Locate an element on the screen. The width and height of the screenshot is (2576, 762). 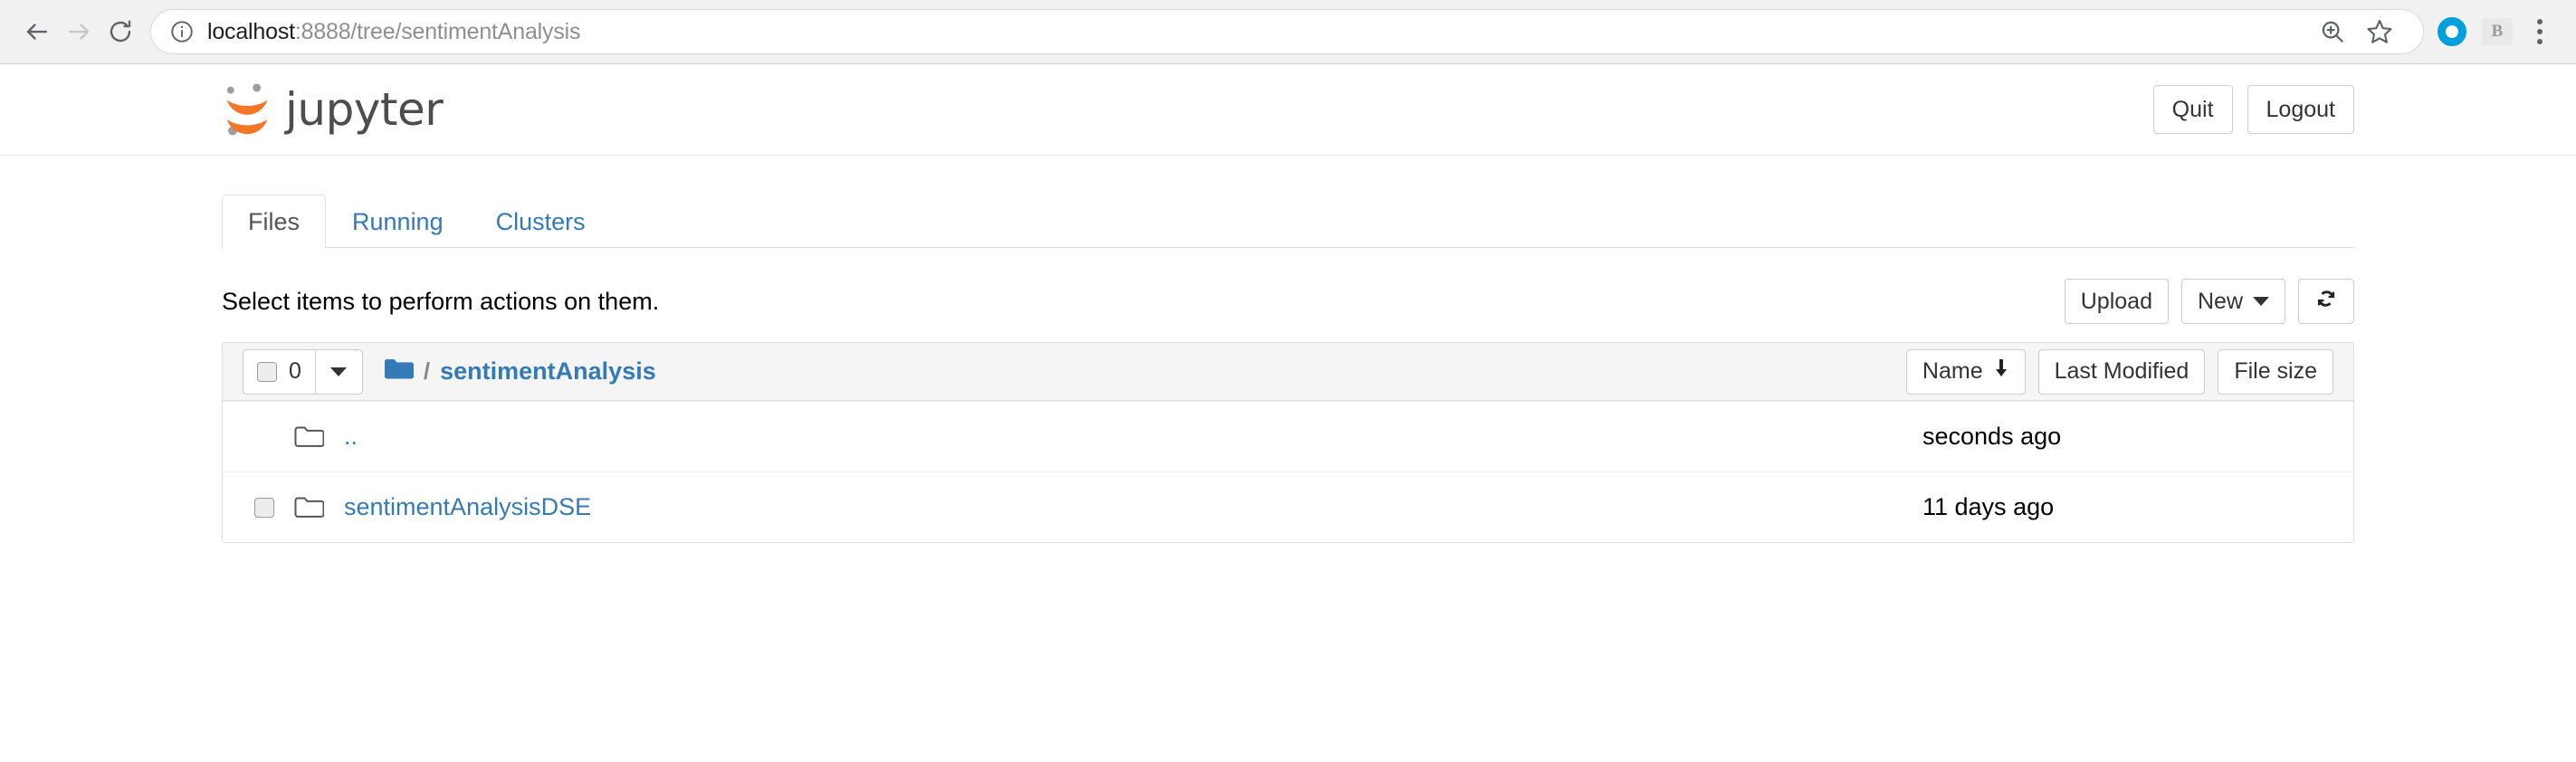
table-row: sentimentAnalysisDSE 11 days ago is located at coordinates (1288, 507).